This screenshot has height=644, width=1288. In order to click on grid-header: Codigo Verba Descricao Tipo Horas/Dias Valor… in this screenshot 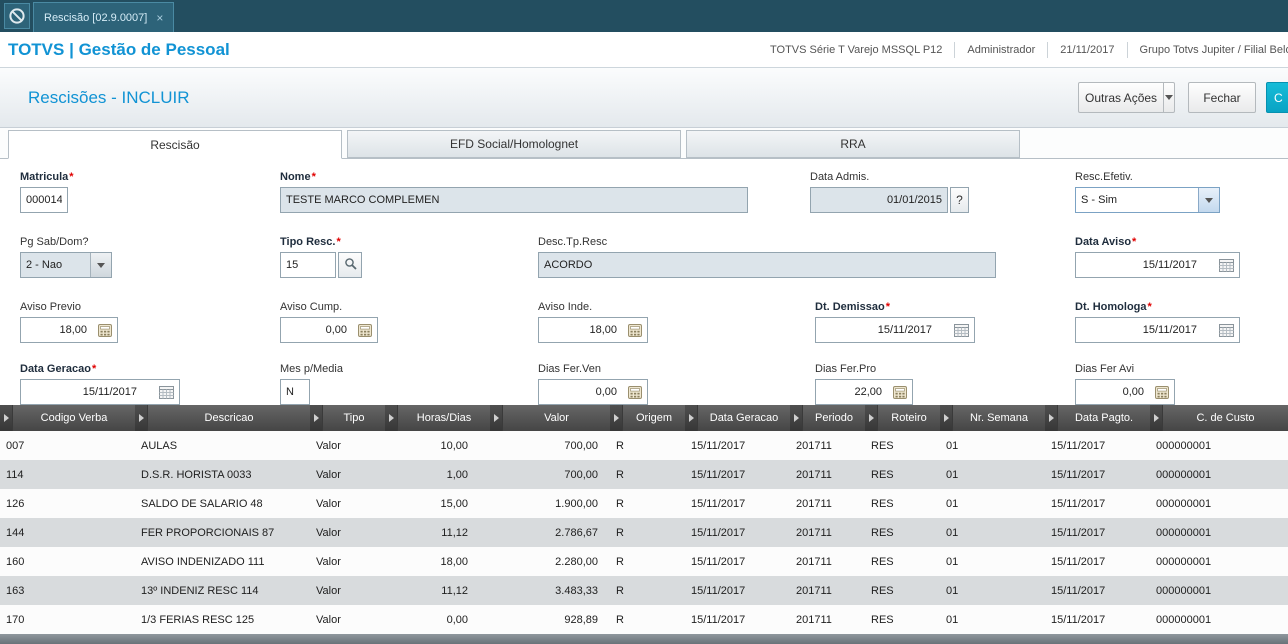, I will do `click(644, 418)`.